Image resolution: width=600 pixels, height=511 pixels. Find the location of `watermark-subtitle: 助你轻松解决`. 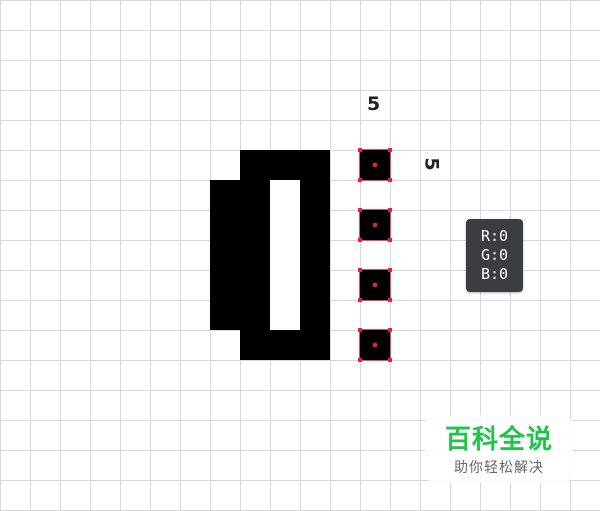

watermark-subtitle: 助你轻松解决 is located at coordinates (499, 468).